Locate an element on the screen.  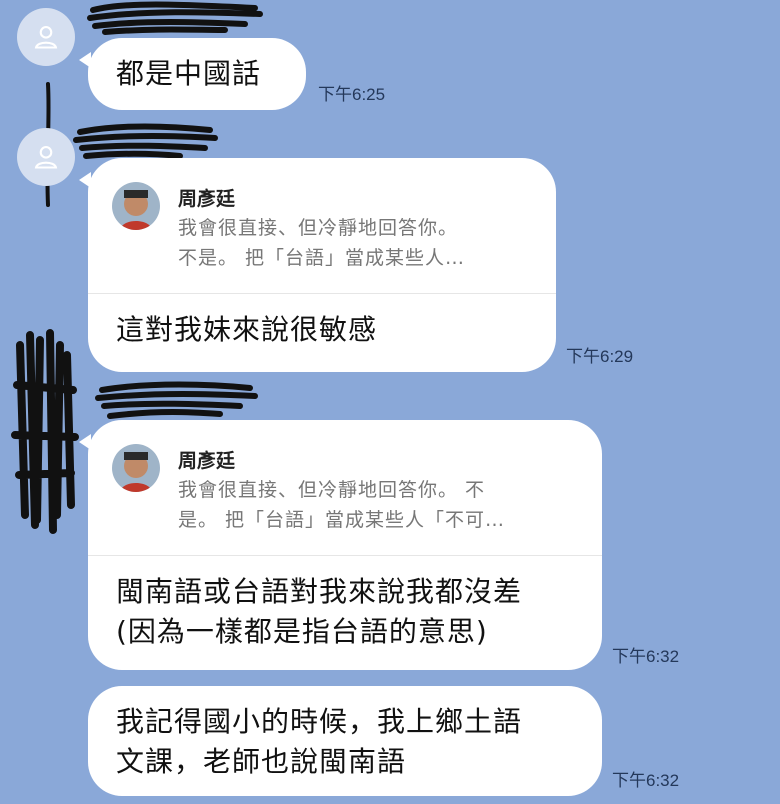
quoted-text-line-1: 我會很直接、但冷靜地回答你。 is located at coordinates (318, 228).